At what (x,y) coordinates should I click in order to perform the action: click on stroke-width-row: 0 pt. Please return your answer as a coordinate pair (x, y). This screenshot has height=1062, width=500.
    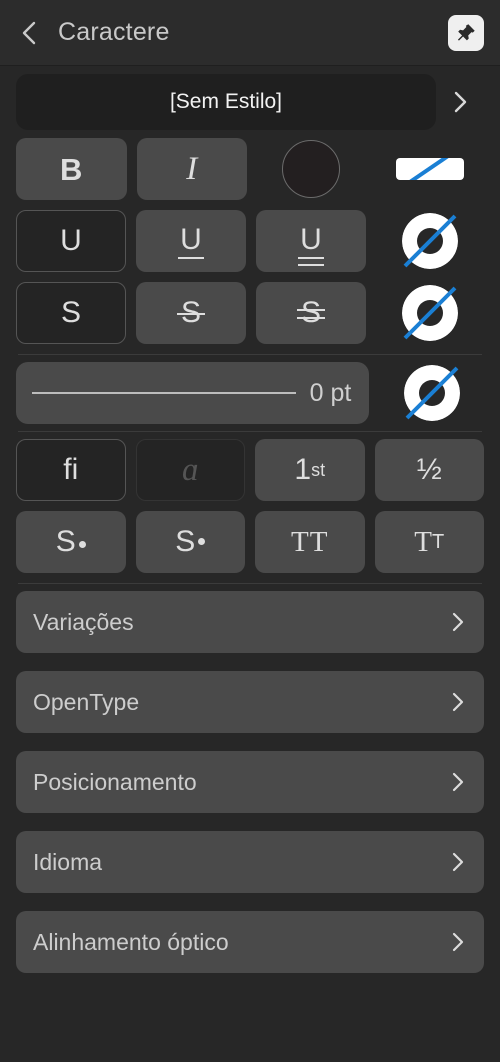
    Looking at the image, I should click on (250, 393).